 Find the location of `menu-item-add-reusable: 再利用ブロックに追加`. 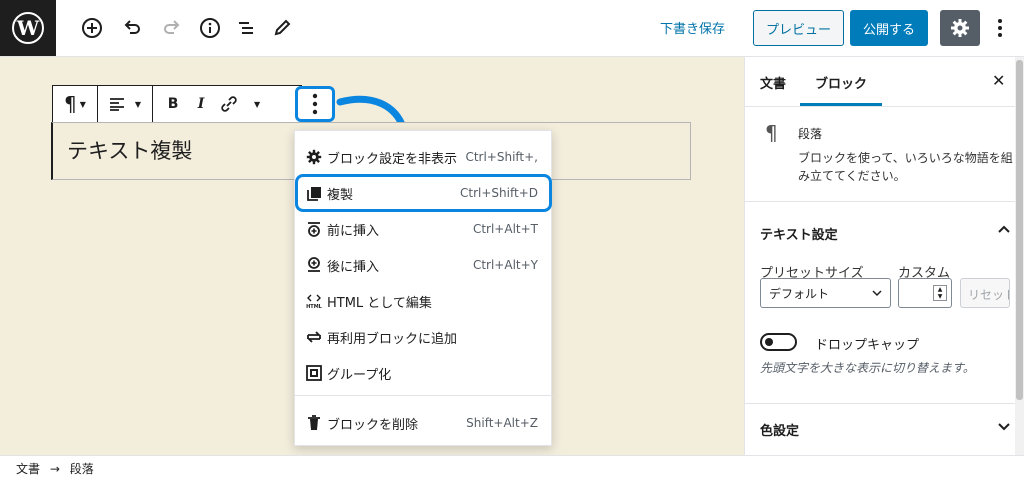

menu-item-add-reusable: 再利用ブロックに追加 is located at coordinates (424, 337).